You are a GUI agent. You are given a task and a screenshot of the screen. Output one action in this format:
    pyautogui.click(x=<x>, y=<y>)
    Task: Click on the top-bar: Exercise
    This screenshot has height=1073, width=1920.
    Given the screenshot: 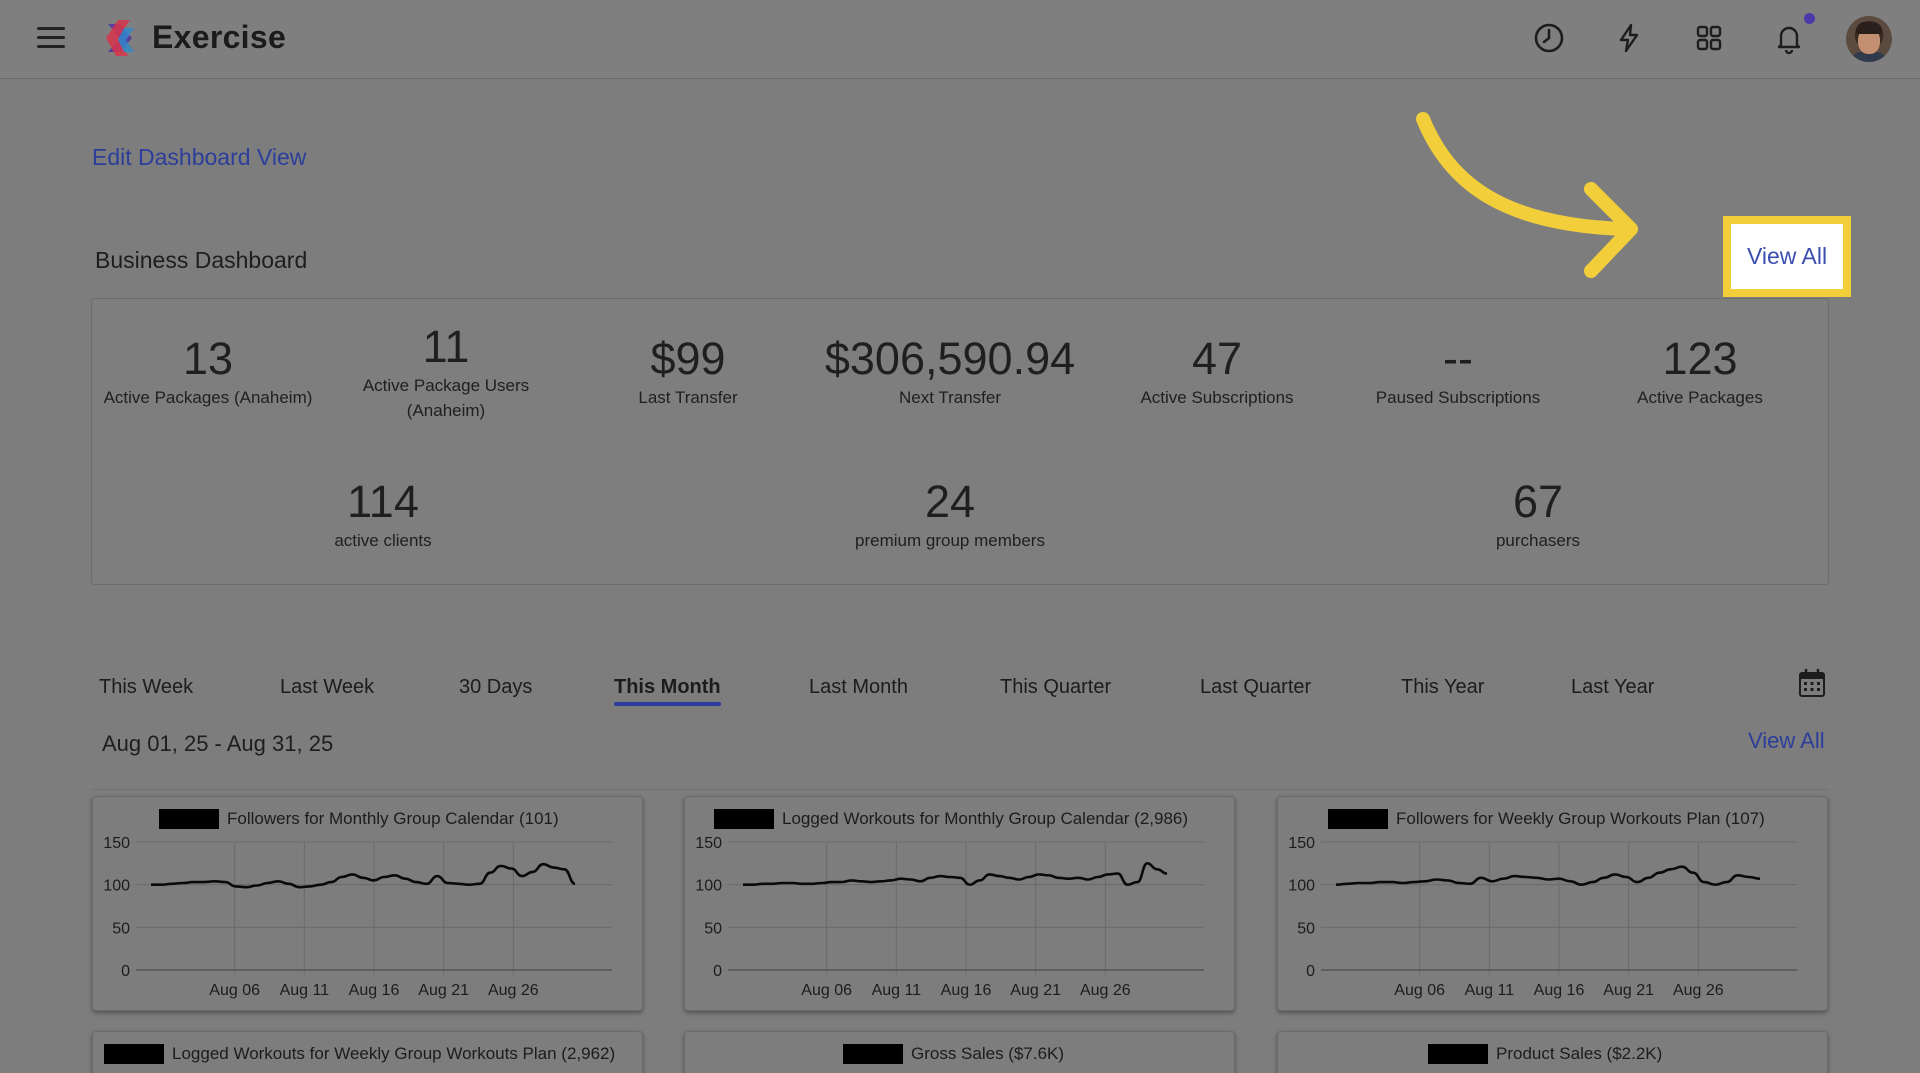 What is the action you would take?
    pyautogui.click(x=960, y=39)
    